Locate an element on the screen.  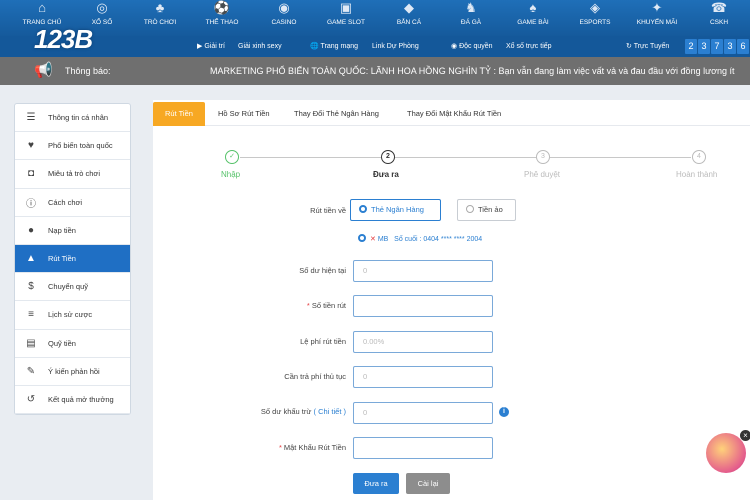
sidebar-item-label: Lịch sử cược is located at coordinates (70, 315).